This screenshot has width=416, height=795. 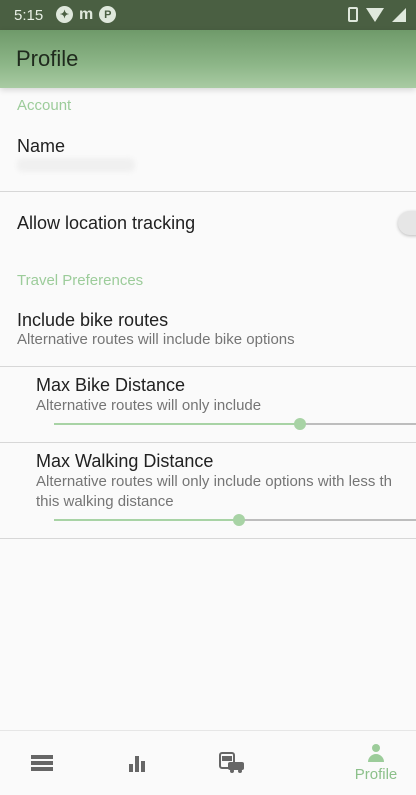 What do you see at coordinates (29, 15) in the screenshot?
I see `status-time: 5:15` at bounding box center [29, 15].